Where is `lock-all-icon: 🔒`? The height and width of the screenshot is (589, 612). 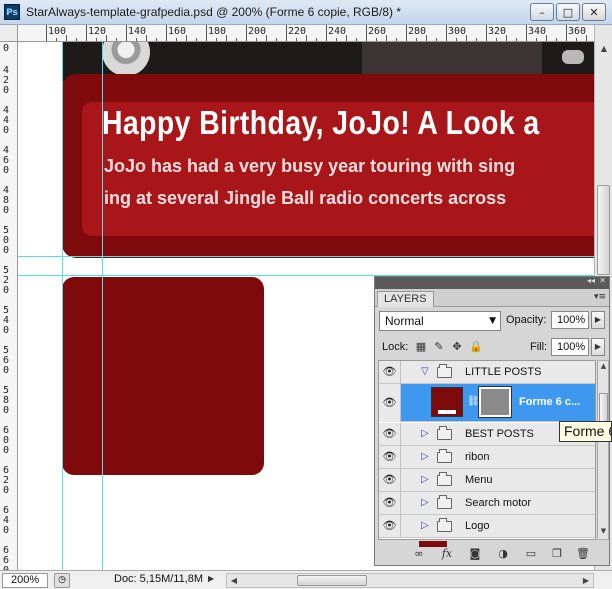 lock-all-icon: 🔒 is located at coordinates (476, 347).